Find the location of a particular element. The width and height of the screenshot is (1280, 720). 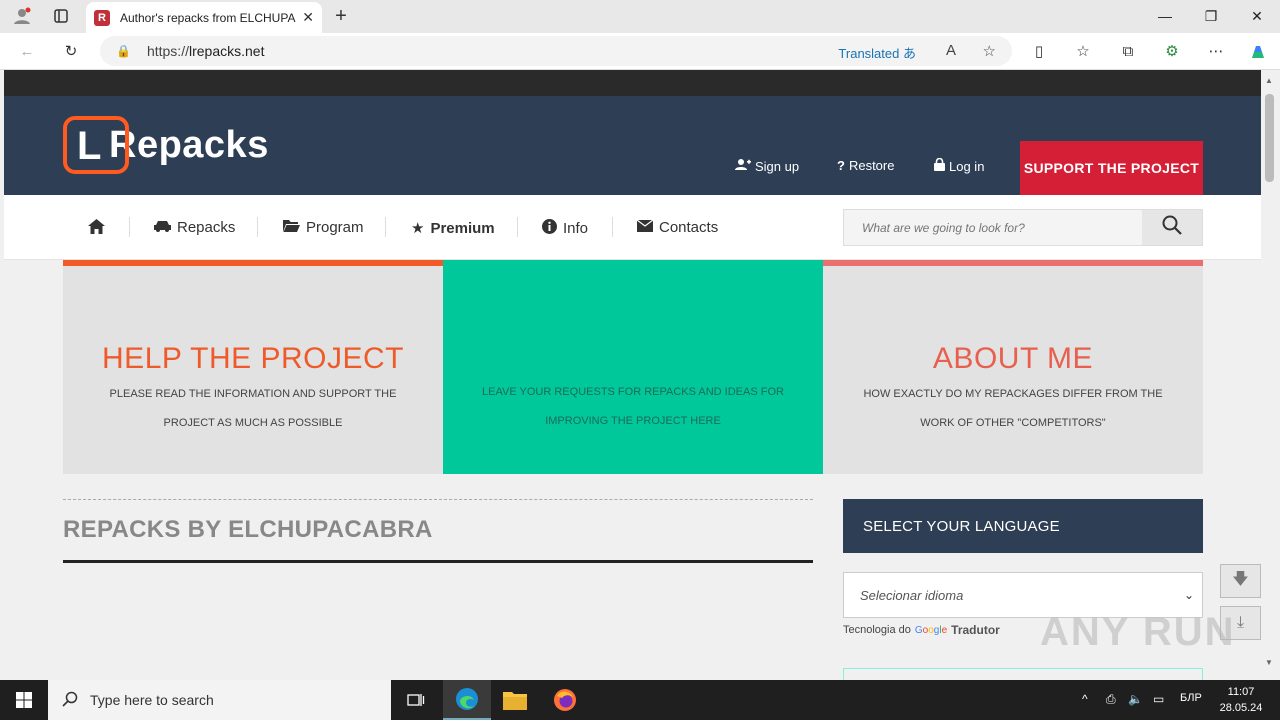

lock-icon: 🔒 is located at coordinates (123, 51).